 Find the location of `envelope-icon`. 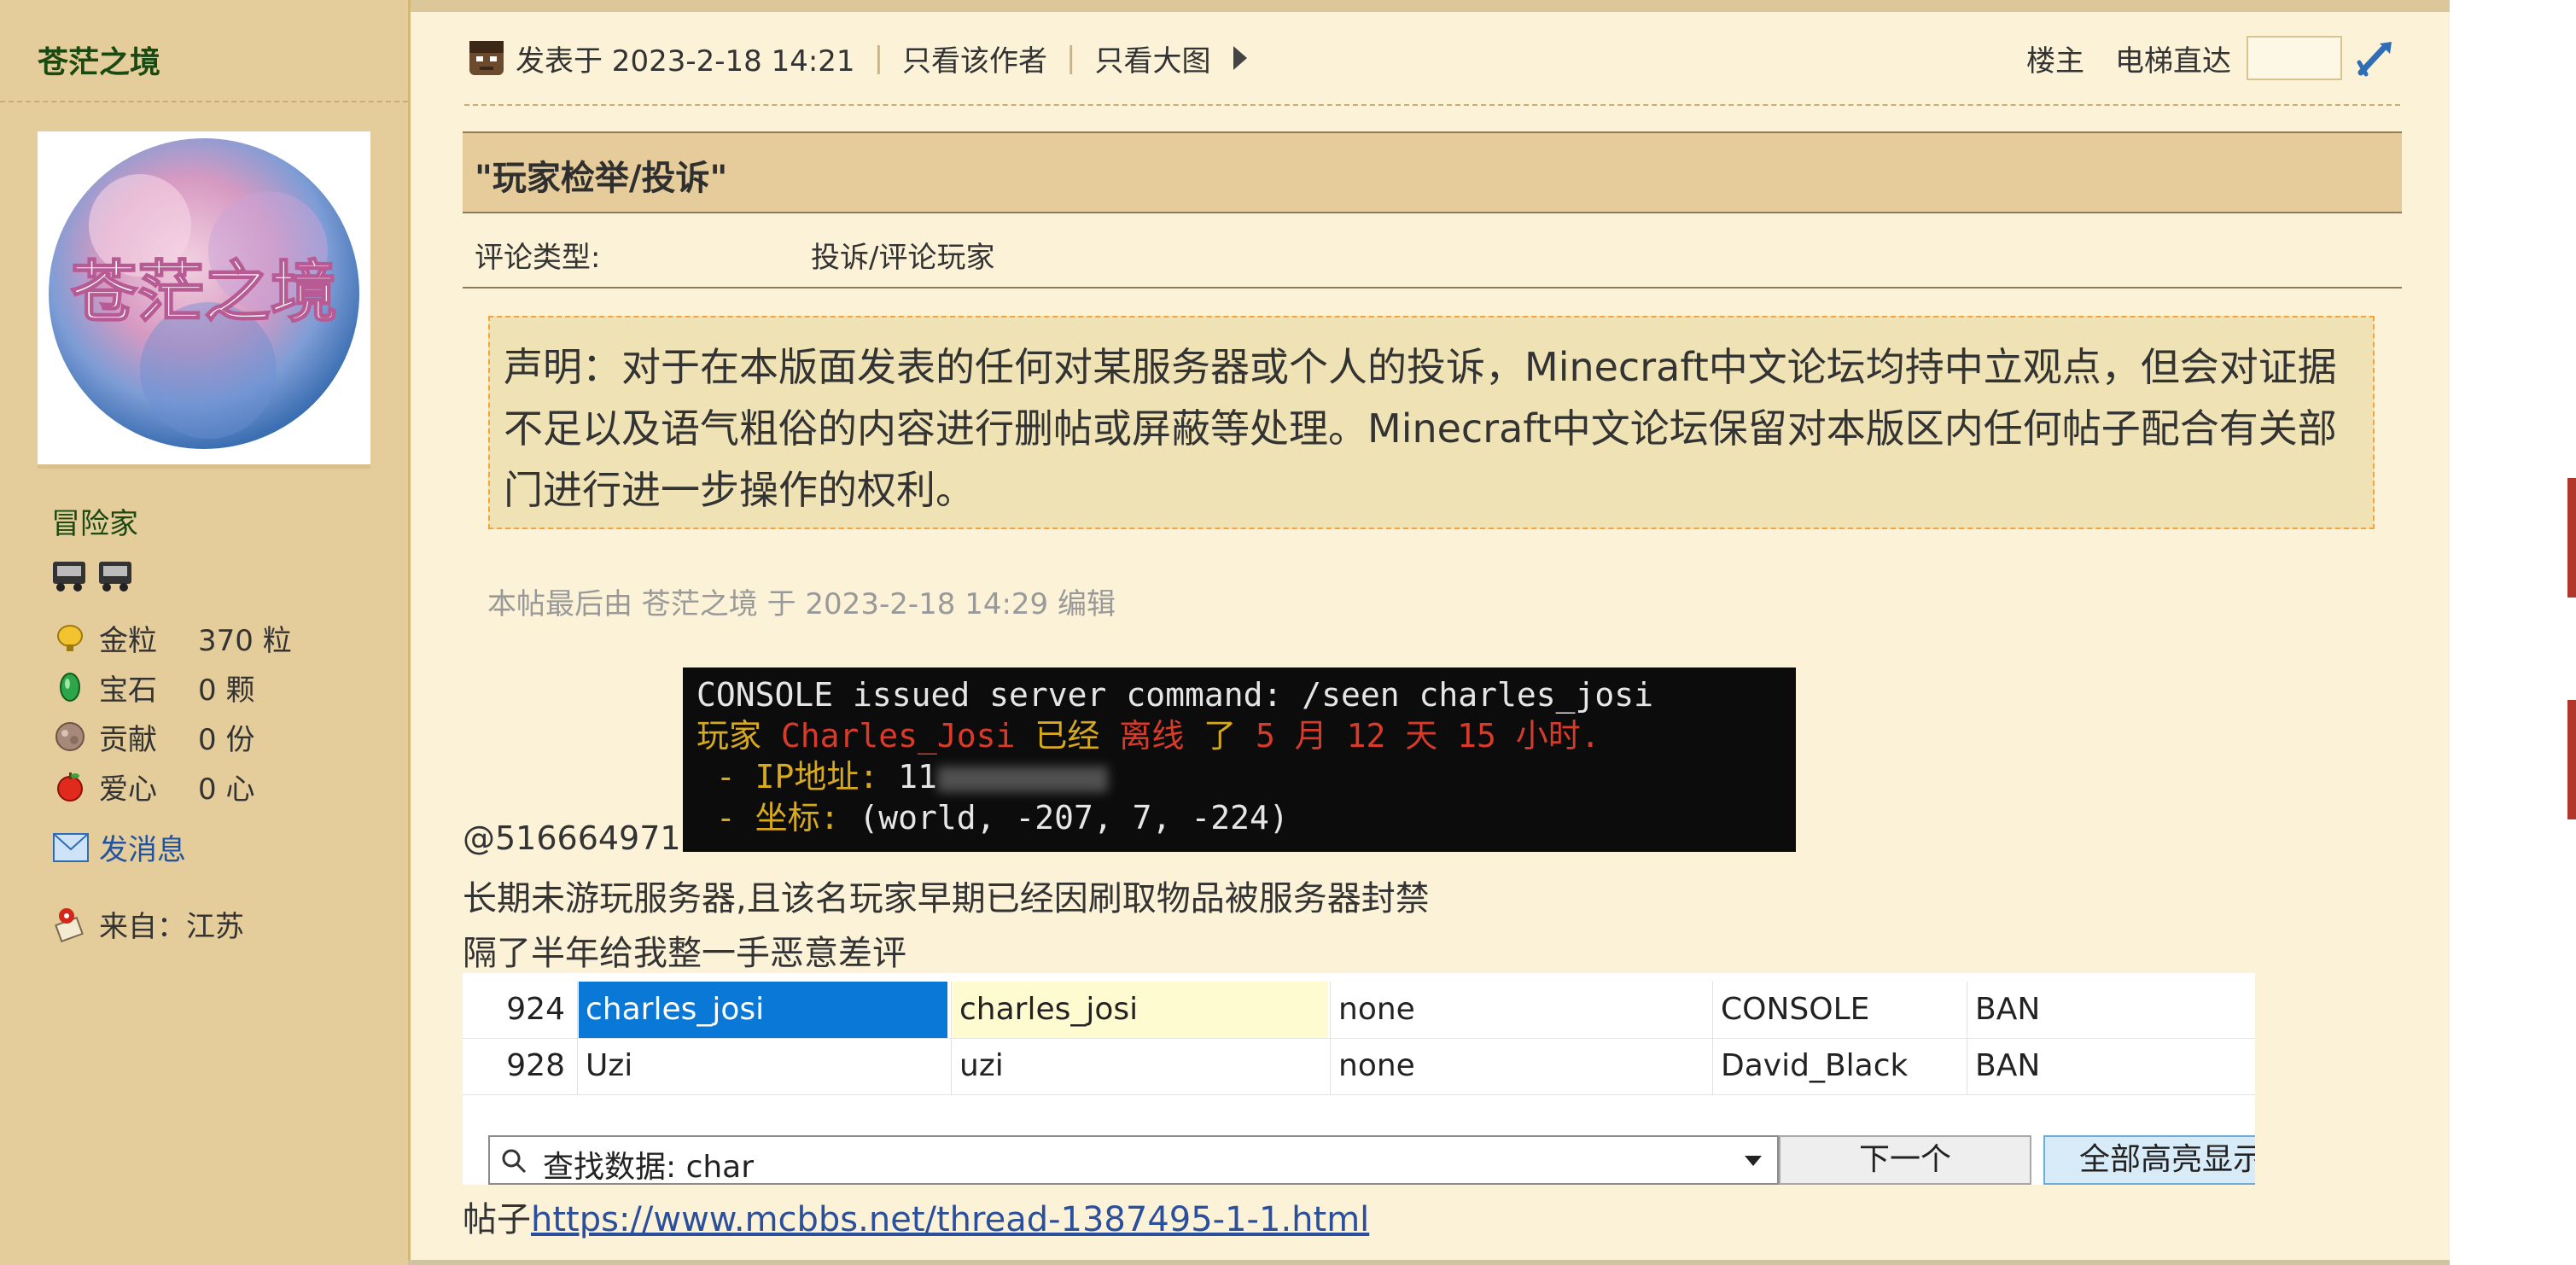

envelope-icon is located at coordinates (71, 847).